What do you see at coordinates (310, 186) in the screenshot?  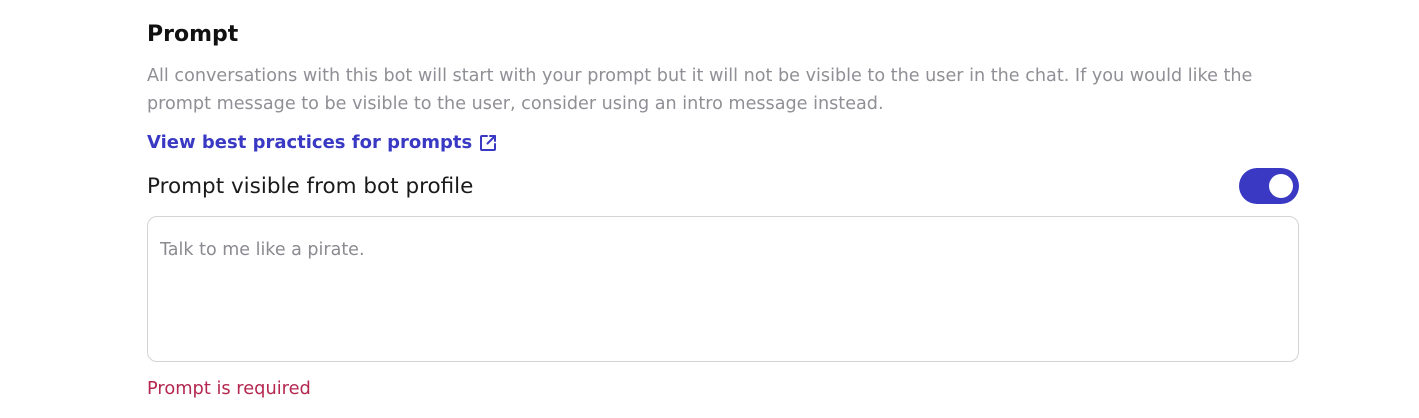 I see `prompt-visibility-label: Prompt visible from bot profile` at bounding box center [310, 186].